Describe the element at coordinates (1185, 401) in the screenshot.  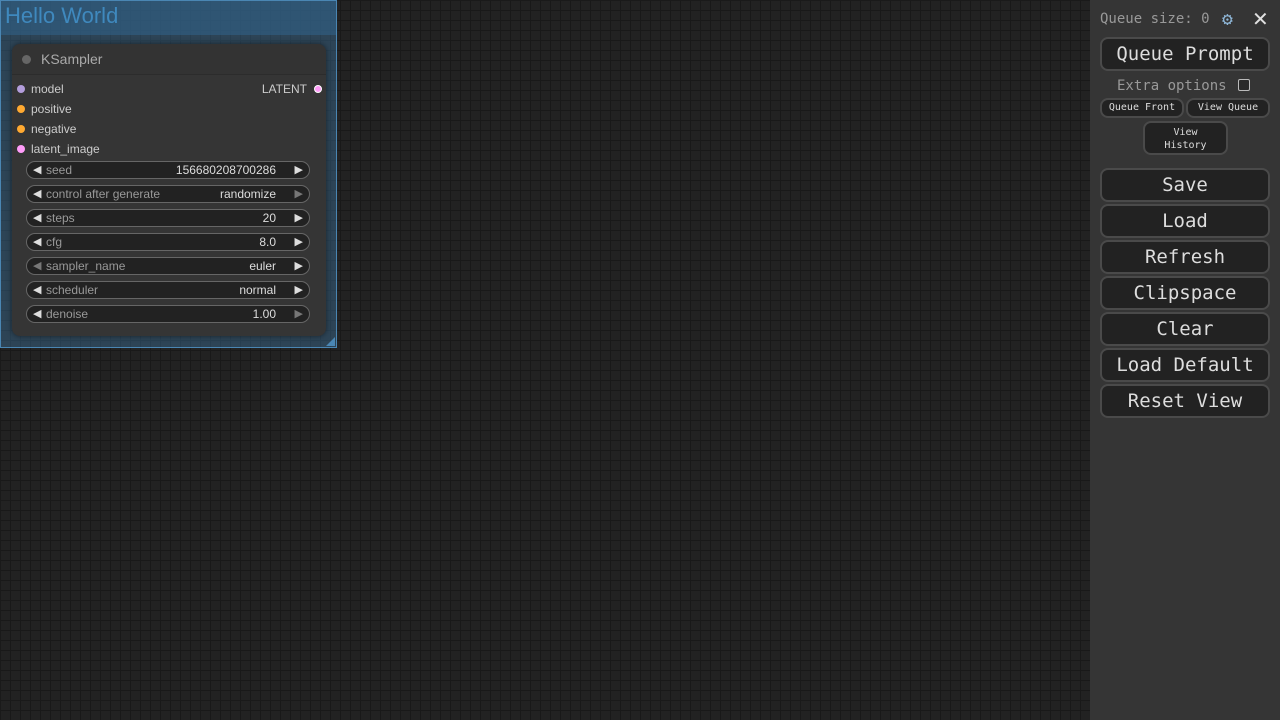
I see `reset-view-button: Reset View` at that location.